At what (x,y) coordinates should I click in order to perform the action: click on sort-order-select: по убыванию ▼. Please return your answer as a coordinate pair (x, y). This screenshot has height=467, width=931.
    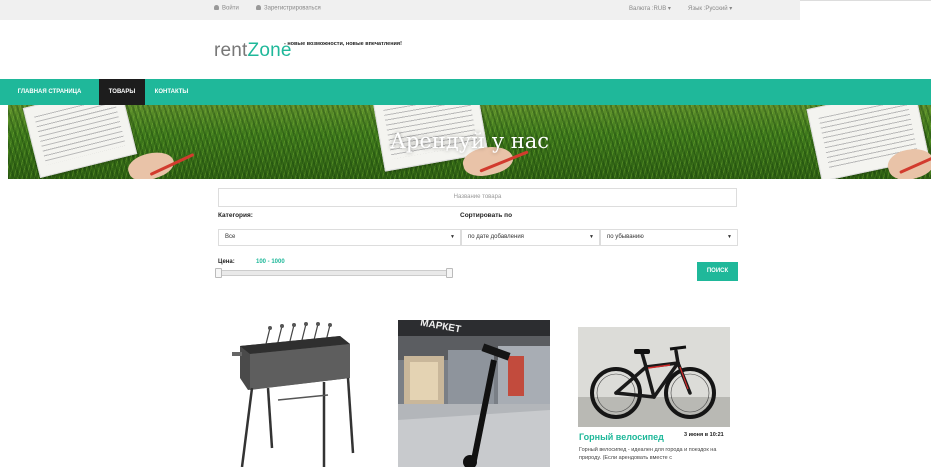
    Looking at the image, I should click on (669, 237).